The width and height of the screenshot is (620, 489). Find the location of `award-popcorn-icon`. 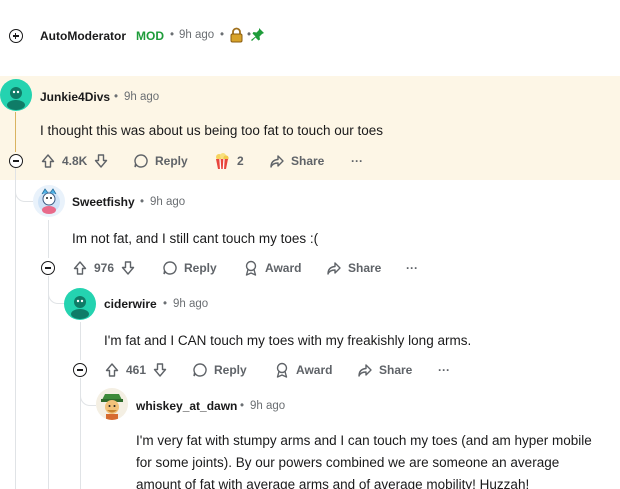

award-popcorn-icon is located at coordinates (222, 161).